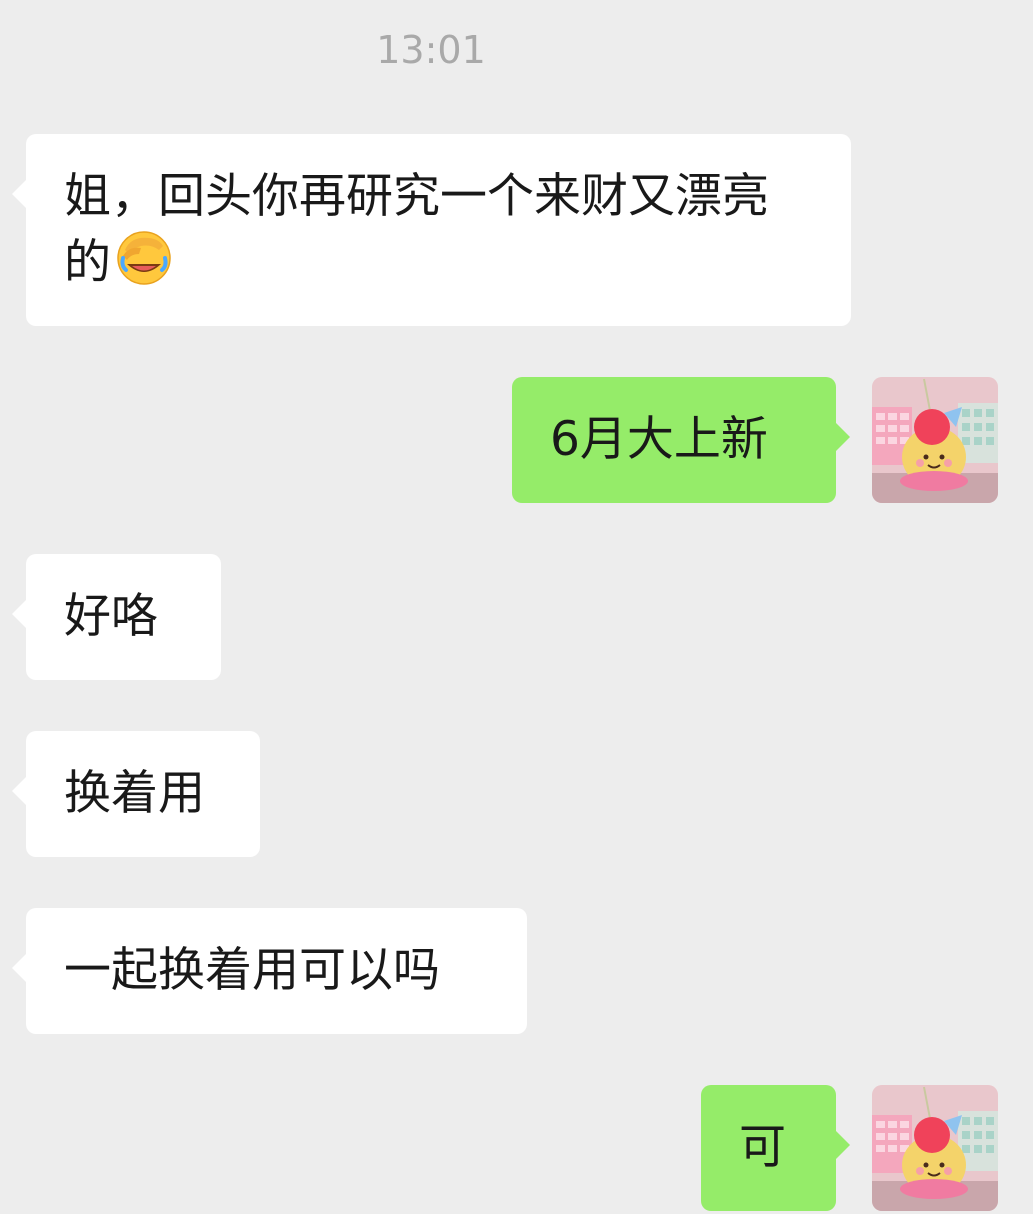  Describe the element at coordinates (252, 970) in the screenshot. I see `message-text: 一起换着用可以吗` at that location.